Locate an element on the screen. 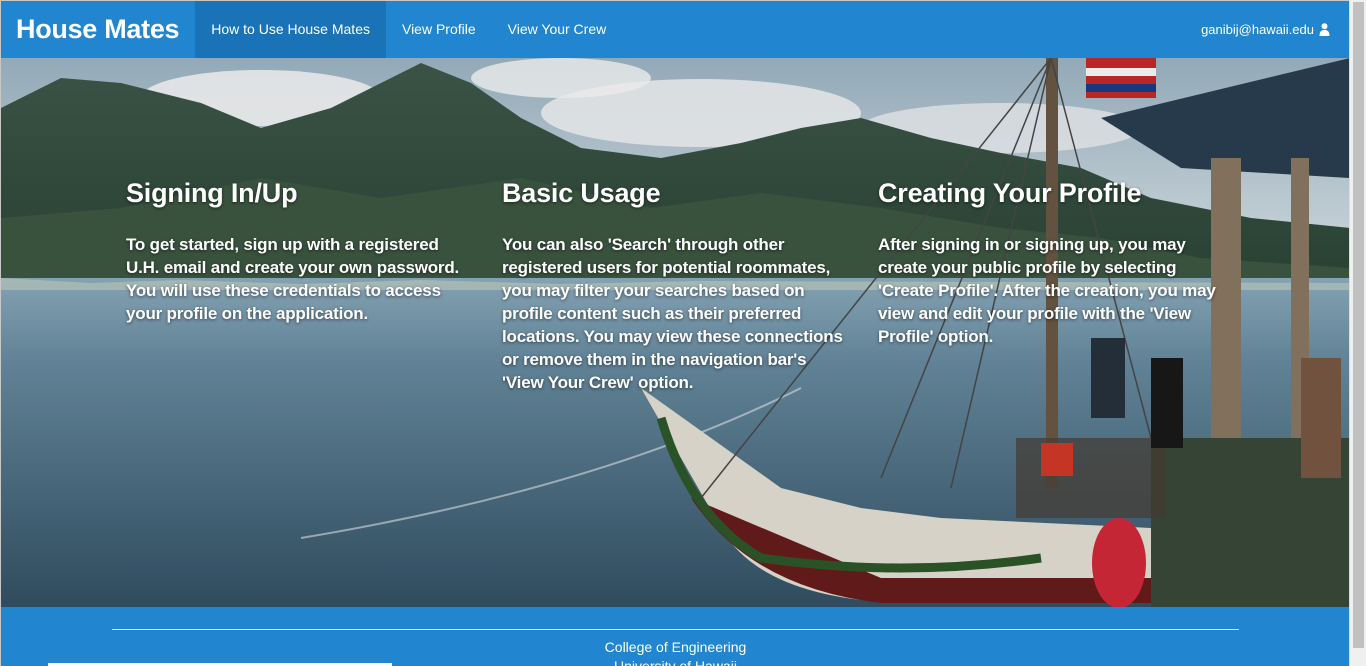  user-menu: ganibij@hawaii.edu is located at coordinates (1275, 29).